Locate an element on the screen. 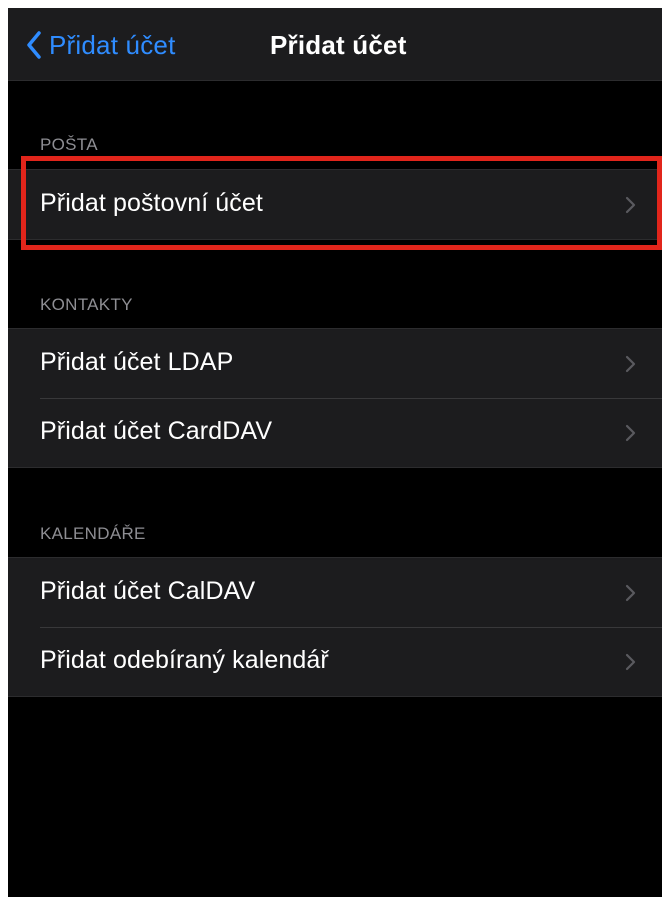 Image resolution: width=662 pixels, height=897 pixels. add-subscribed-calendar-row: Přidat odebíraný kalendář is located at coordinates (335, 661).